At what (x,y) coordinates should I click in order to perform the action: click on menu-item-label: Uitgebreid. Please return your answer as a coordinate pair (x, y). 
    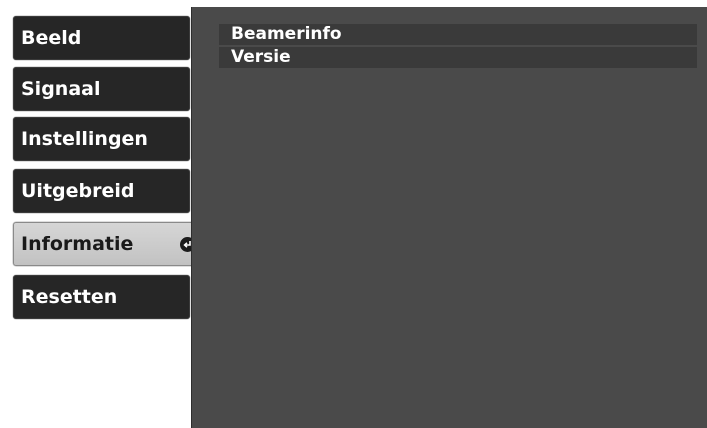
    Looking at the image, I should click on (78, 190).